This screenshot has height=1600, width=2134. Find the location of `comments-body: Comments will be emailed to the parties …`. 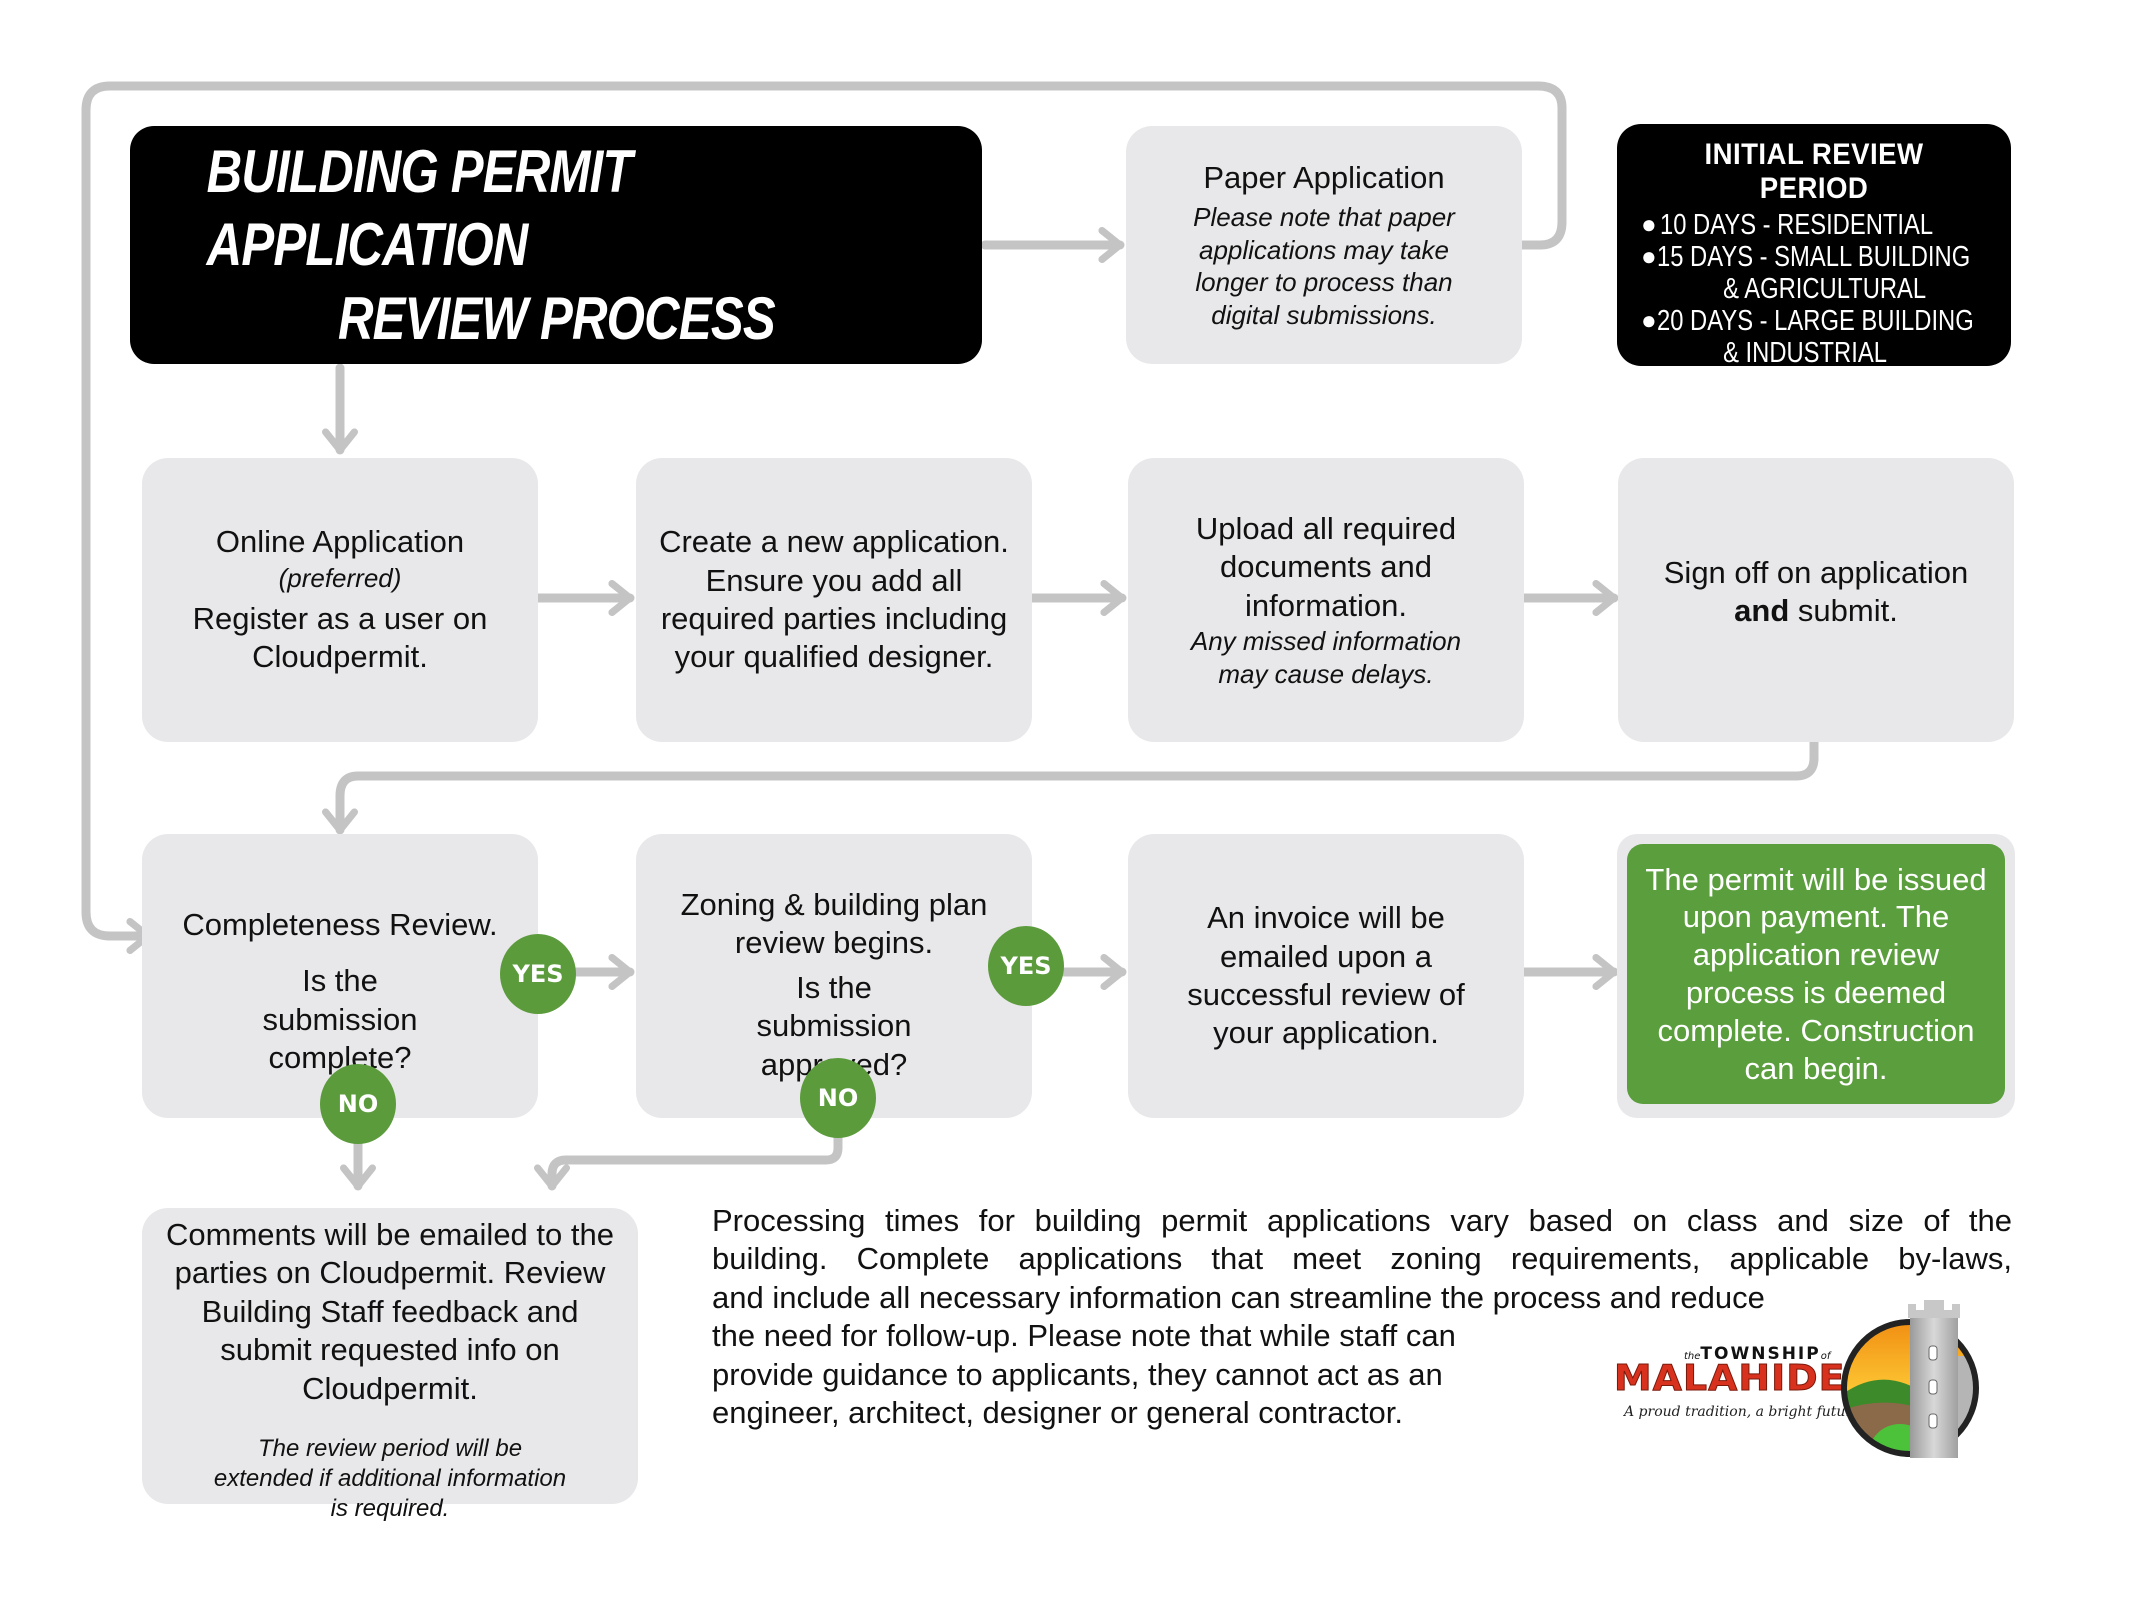

comments-body: Comments will be emailed to the parties … is located at coordinates (390, 1311).